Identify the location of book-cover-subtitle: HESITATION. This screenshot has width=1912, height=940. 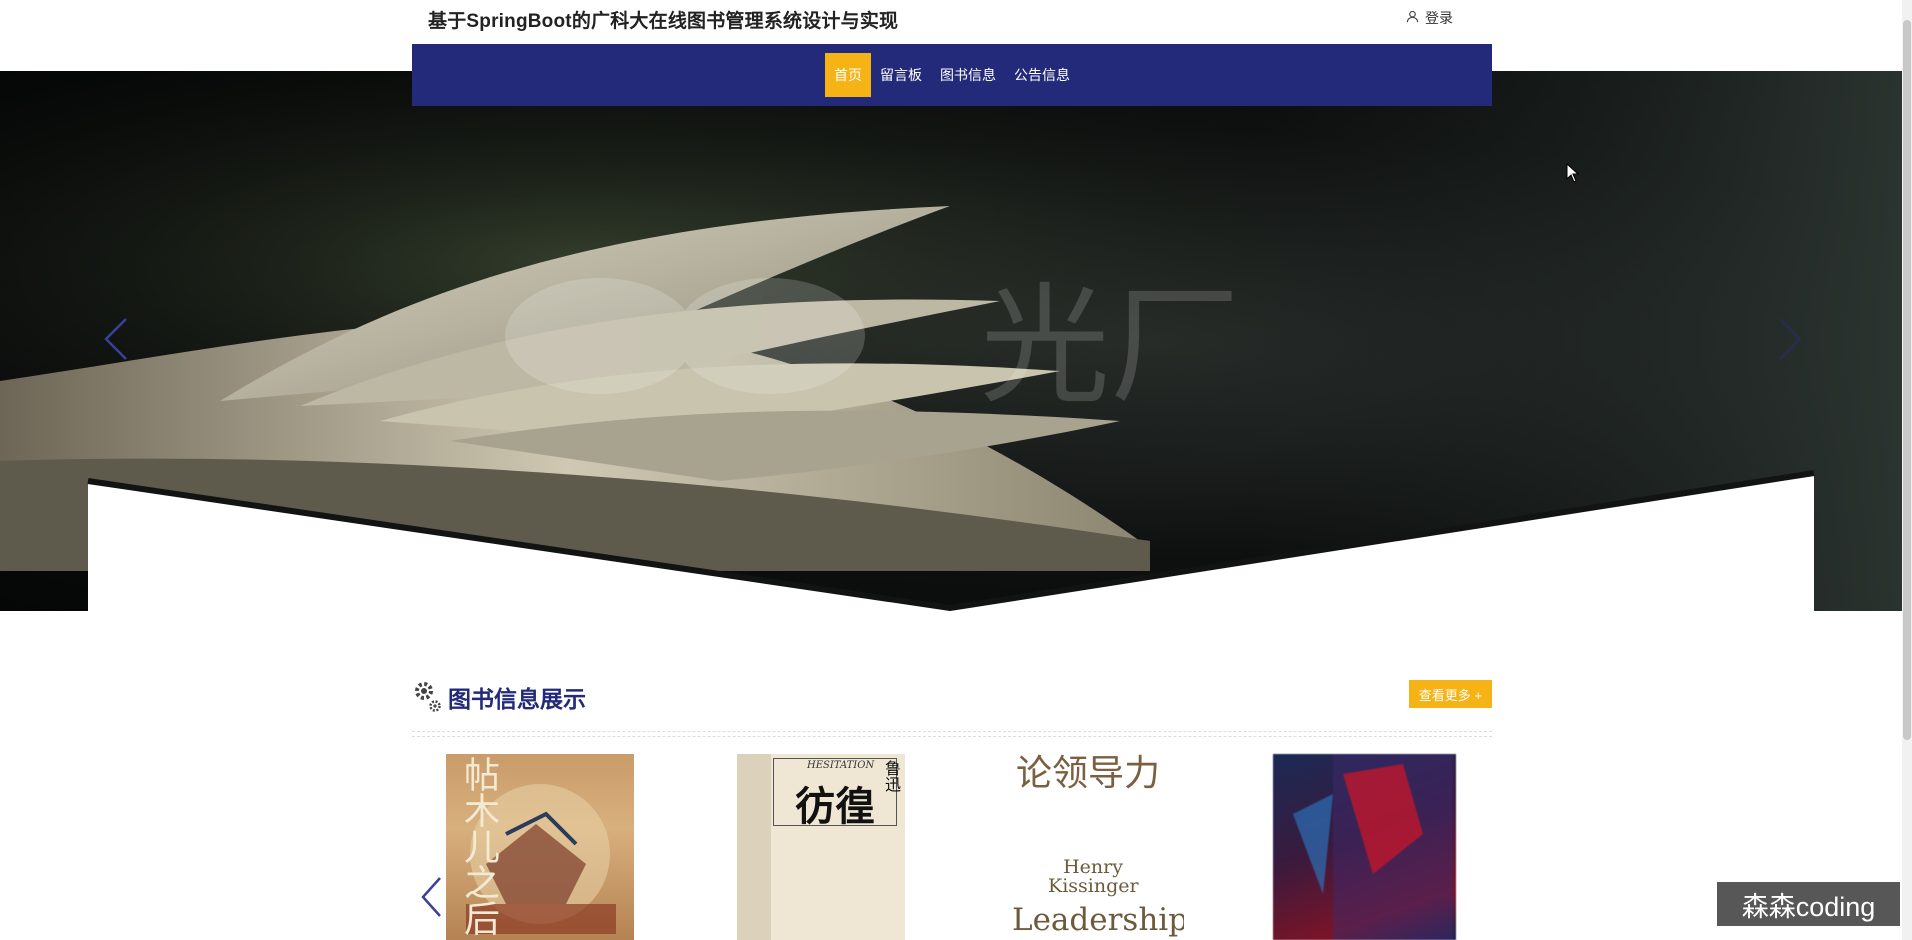
(841, 765).